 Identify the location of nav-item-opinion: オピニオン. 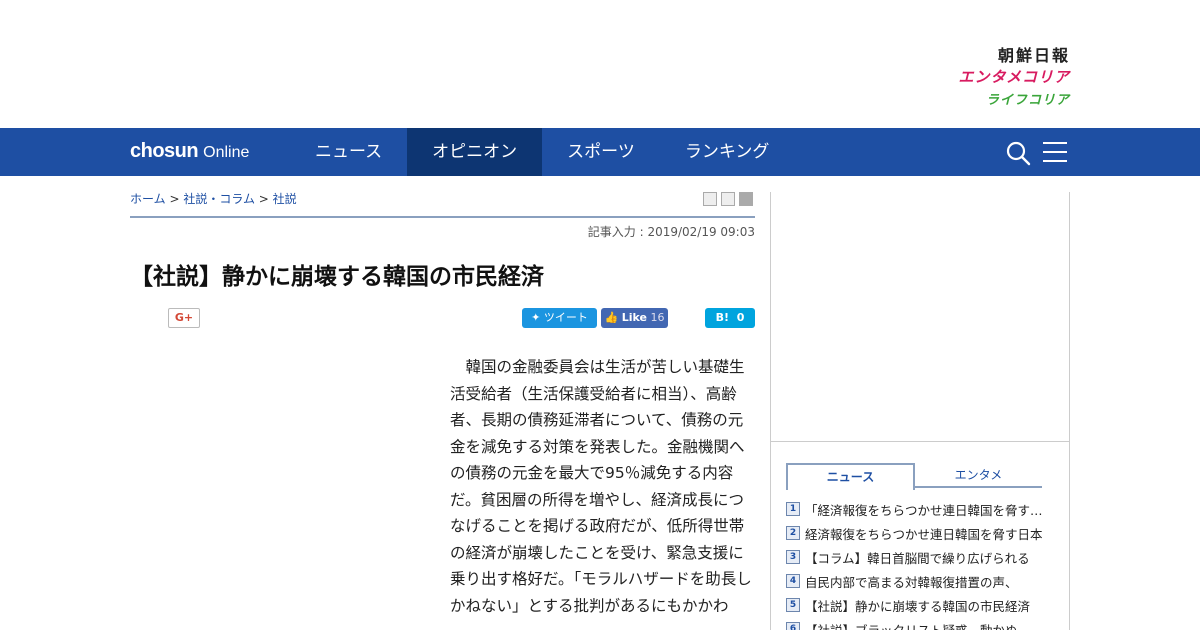
(475, 152).